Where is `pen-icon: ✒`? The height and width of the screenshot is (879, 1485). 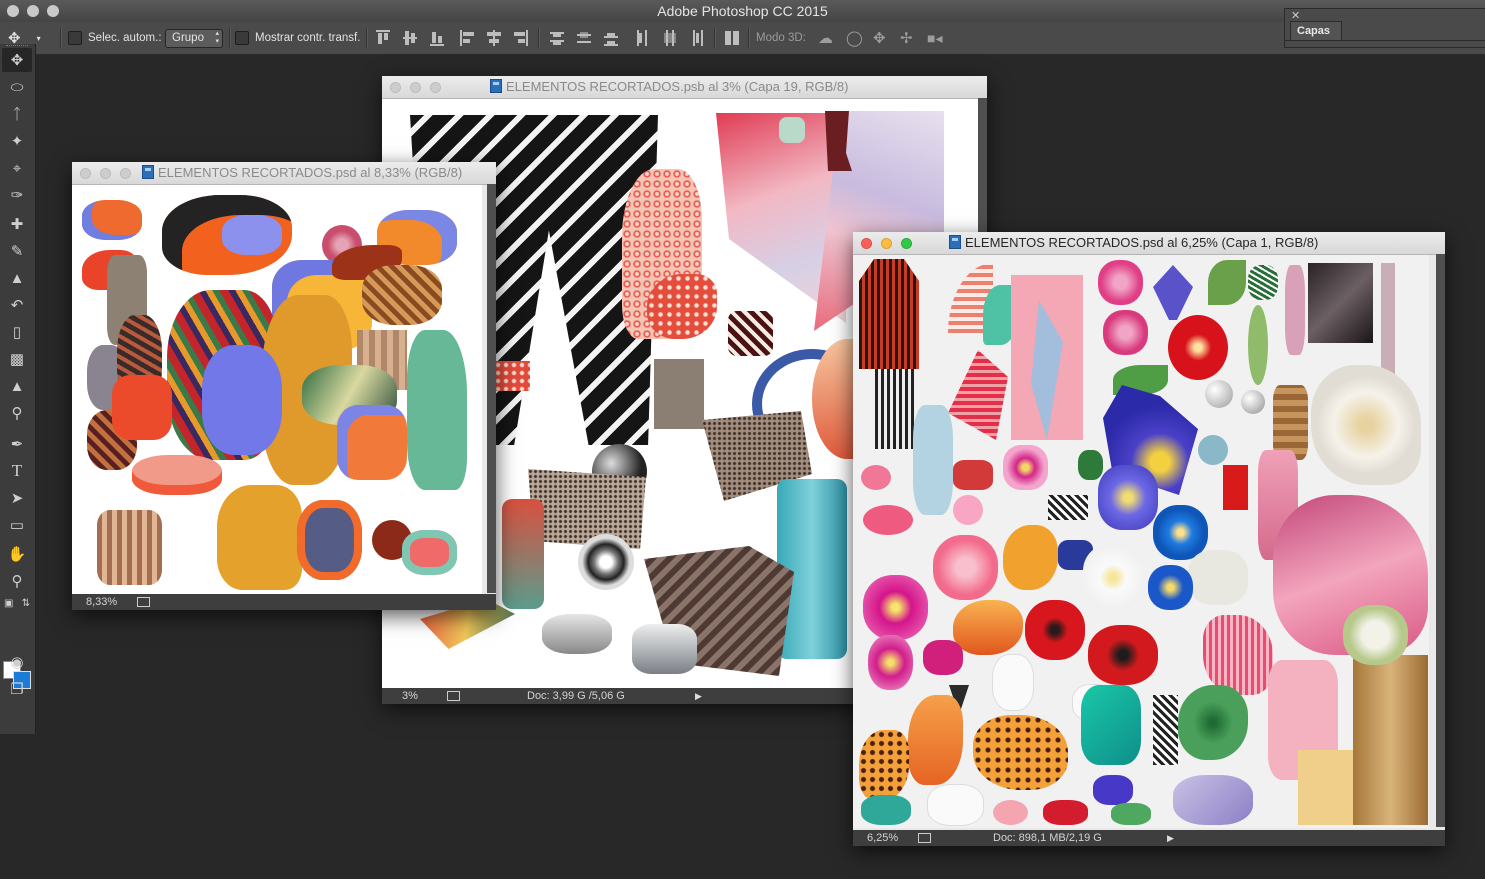 pen-icon: ✒ is located at coordinates (17, 444).